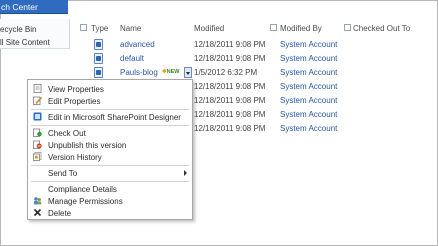  Describe the element at coordinates (226, 72) in the screenshot. I see `modified-date: 1/5/2012 6:32 PM` at that location.